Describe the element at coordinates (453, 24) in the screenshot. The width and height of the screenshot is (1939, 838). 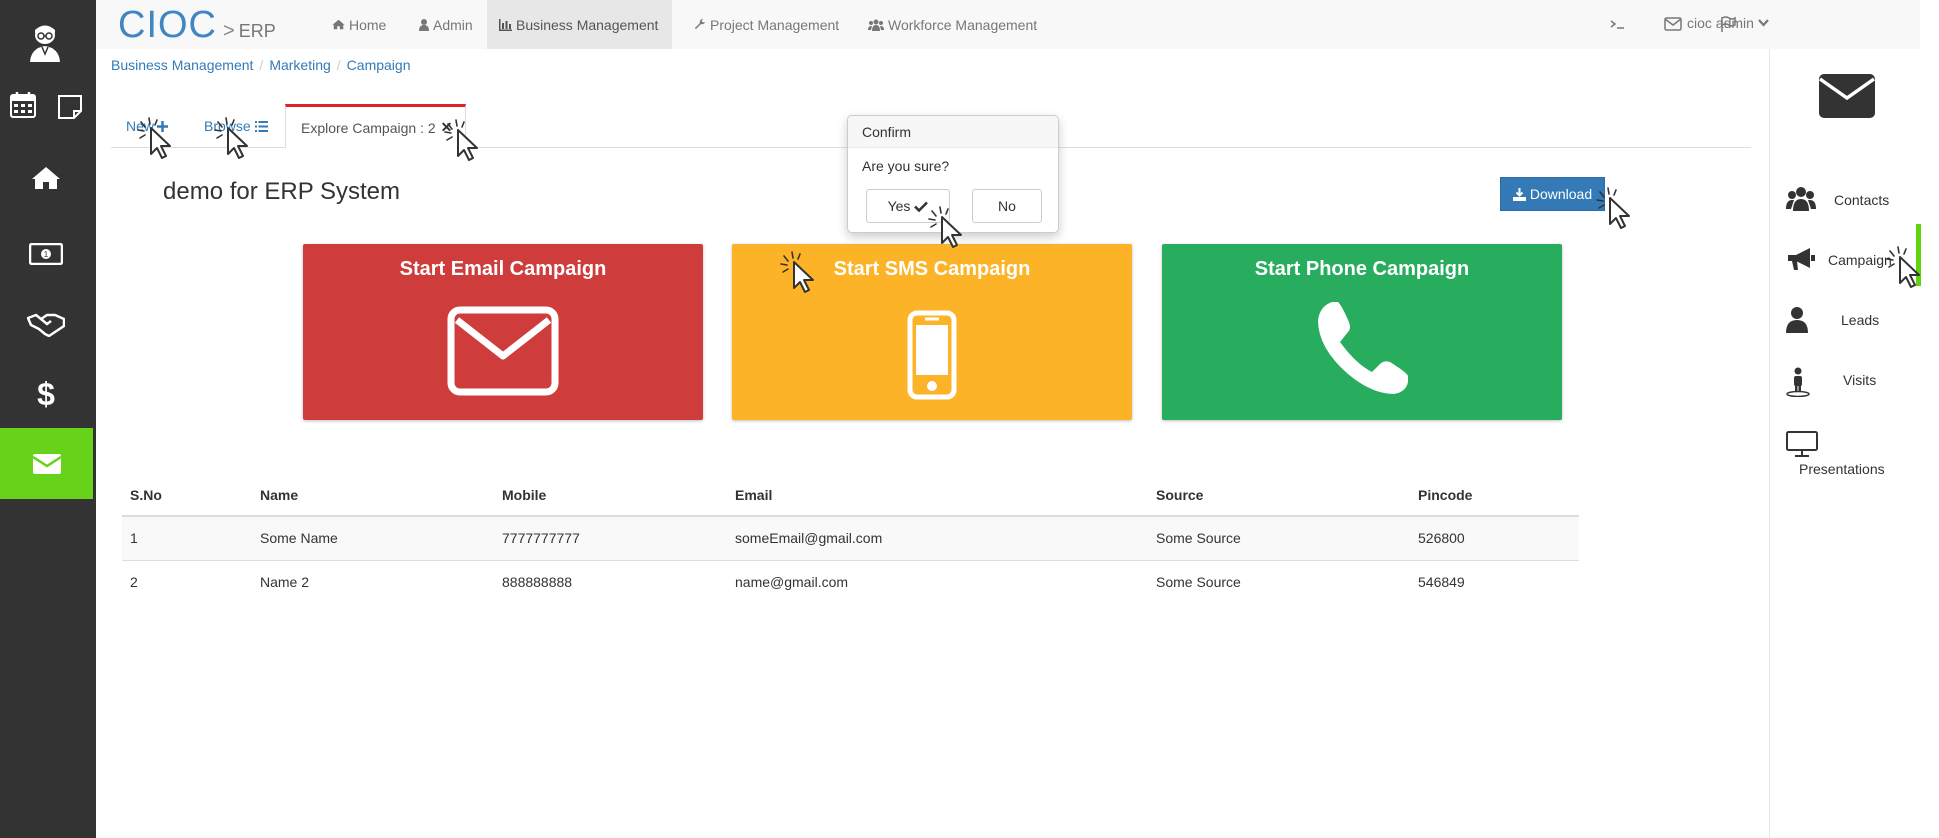
I see `nav-admin-label: Admin` at that location.